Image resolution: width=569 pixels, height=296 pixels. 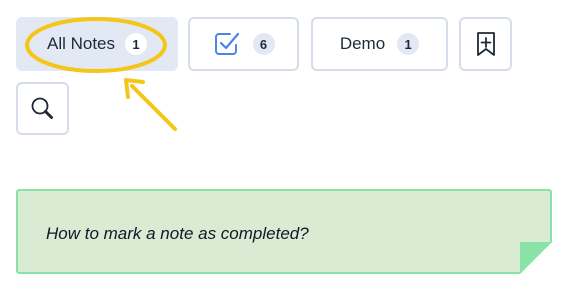 What do you see at coordinates (263, 44) in the screenshot?
I see `completed-count-badge: 6` at bounding box center [263, 44].